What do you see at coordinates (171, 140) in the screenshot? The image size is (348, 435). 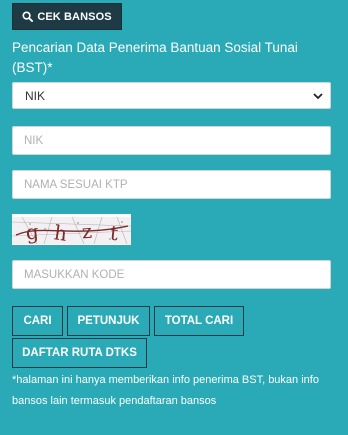 I see `nik-input` at bounding box center [171, 140].